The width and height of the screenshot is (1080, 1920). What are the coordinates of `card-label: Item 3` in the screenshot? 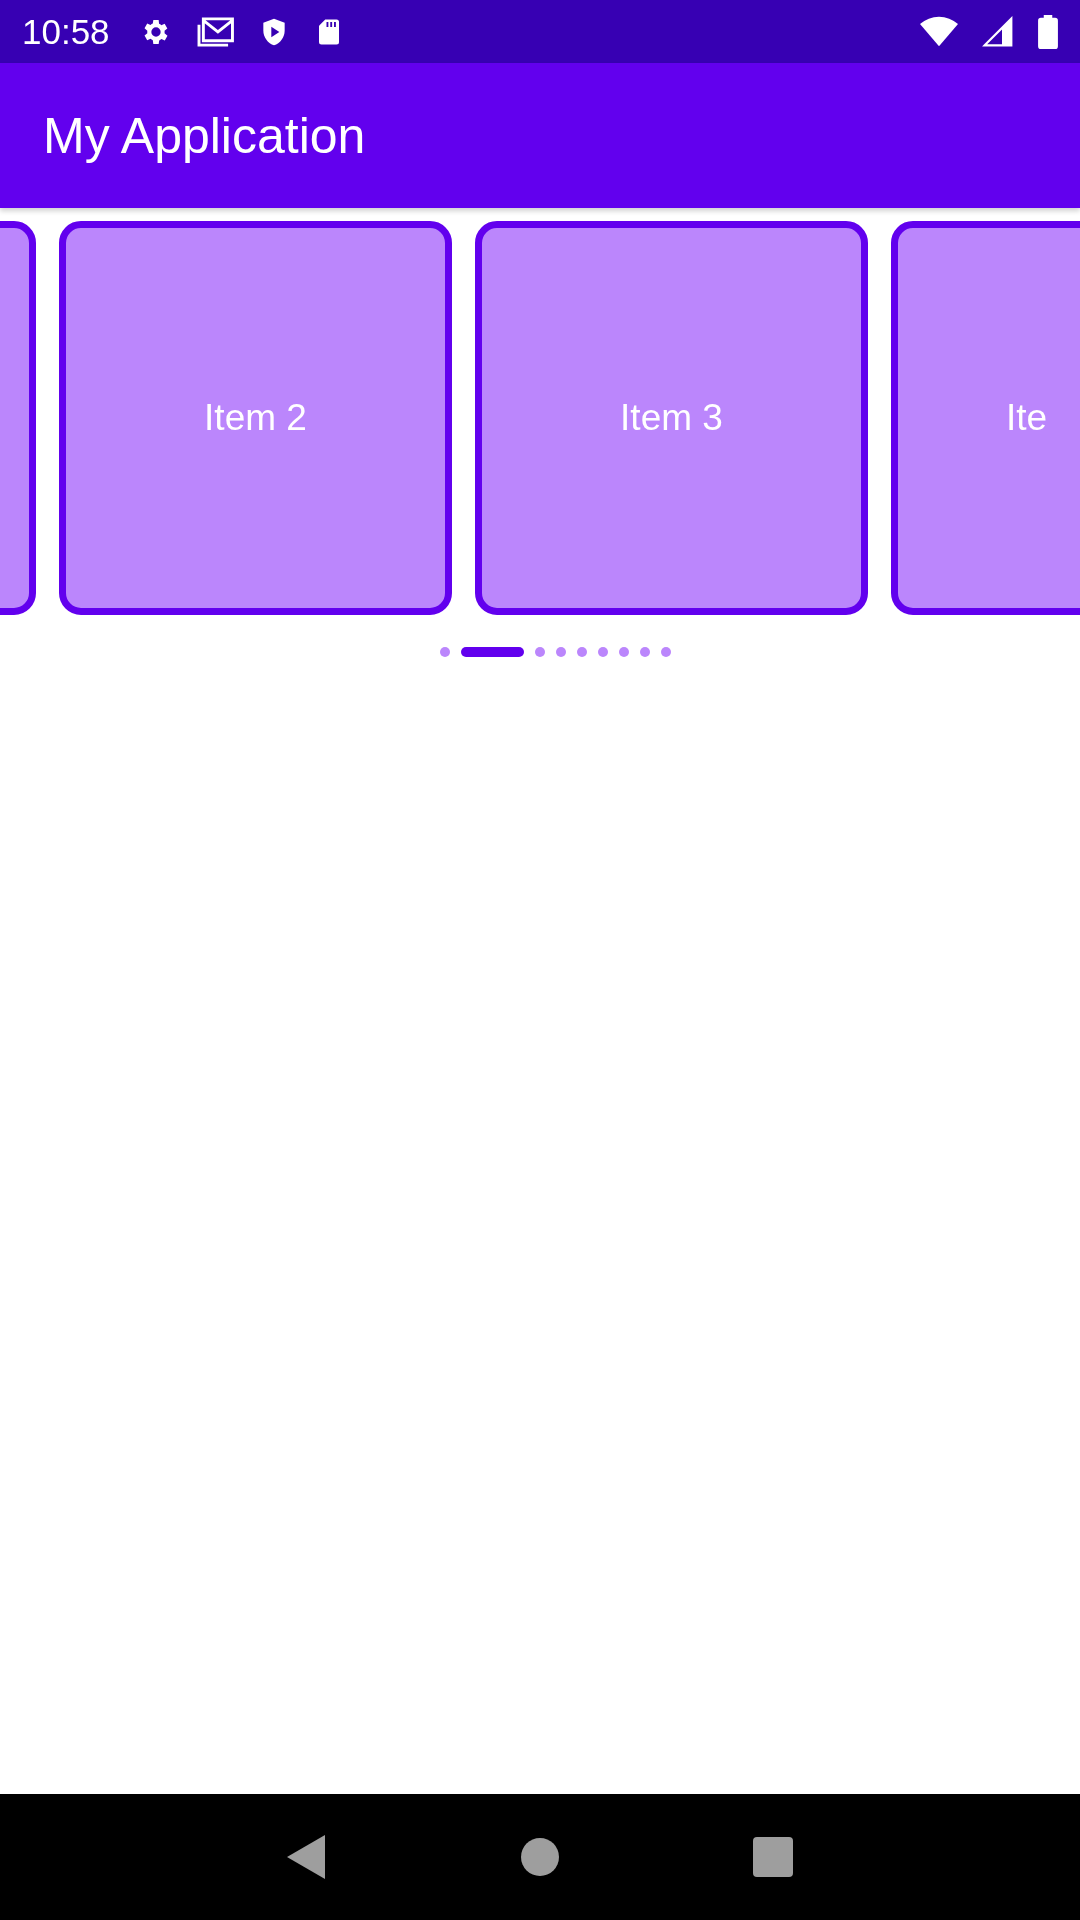 It's located at (671, 418).